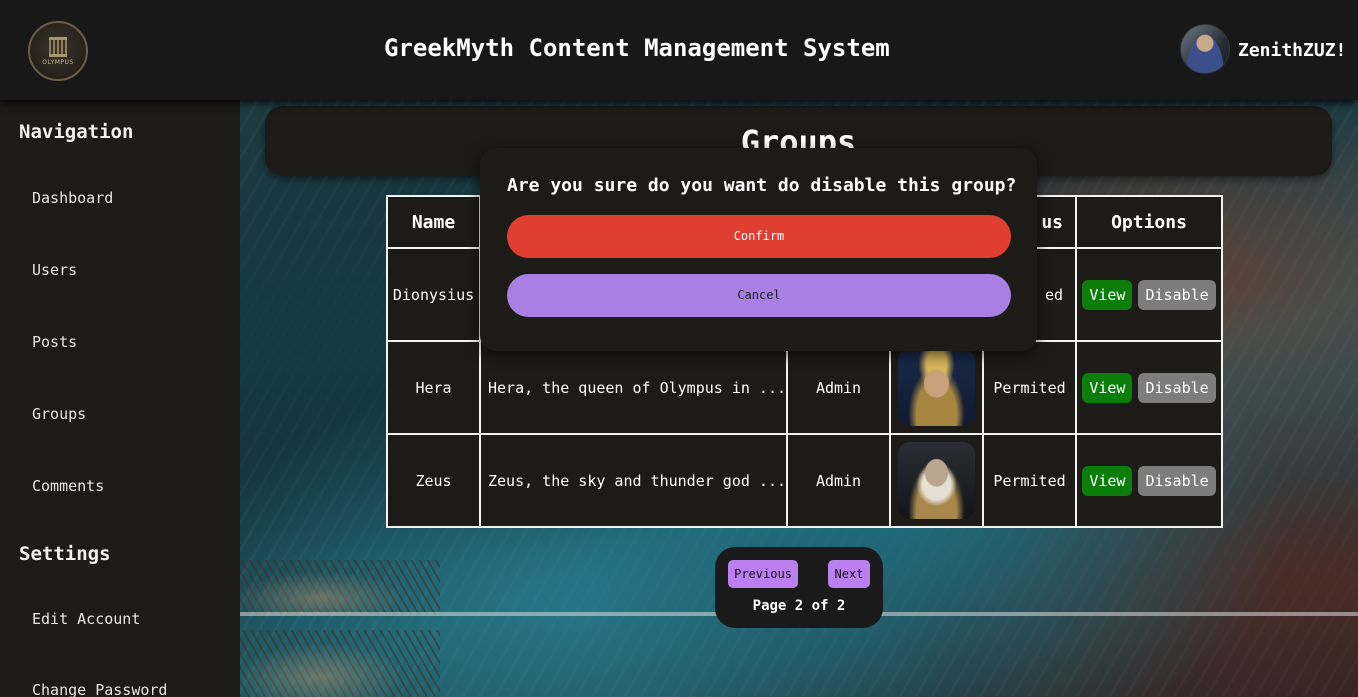 The height and width of the screenshot is (697, 1358). I want to click on app-title: GreekMyth Content Management System, so click(637, 48).